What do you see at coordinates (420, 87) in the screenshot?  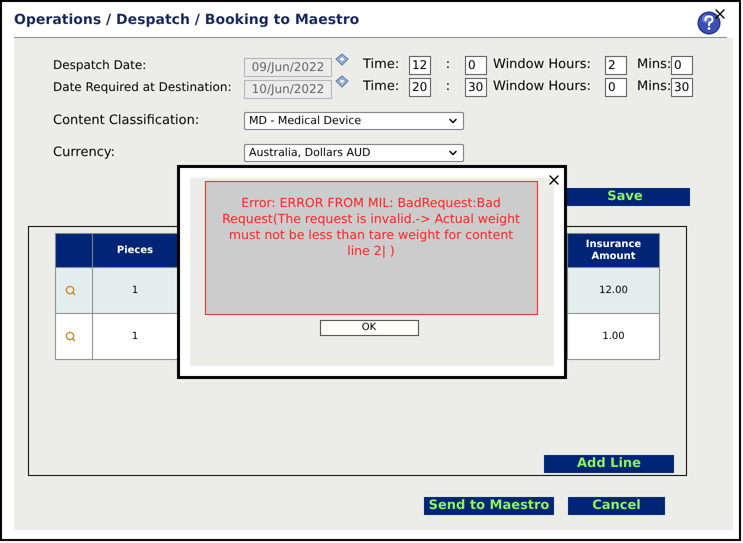 I see `hours-field: 20` at bounding box center [420, 87].